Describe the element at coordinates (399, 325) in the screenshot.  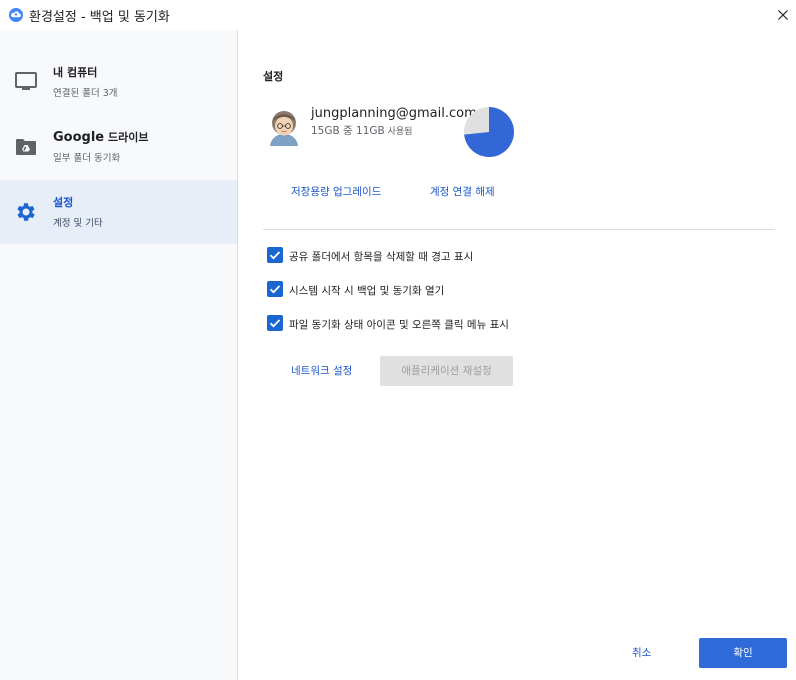
I see `checkbox-label: 파일 동기화 상태 아이콘 및 오른쪽 클릭 메뉴 표시` at that location.